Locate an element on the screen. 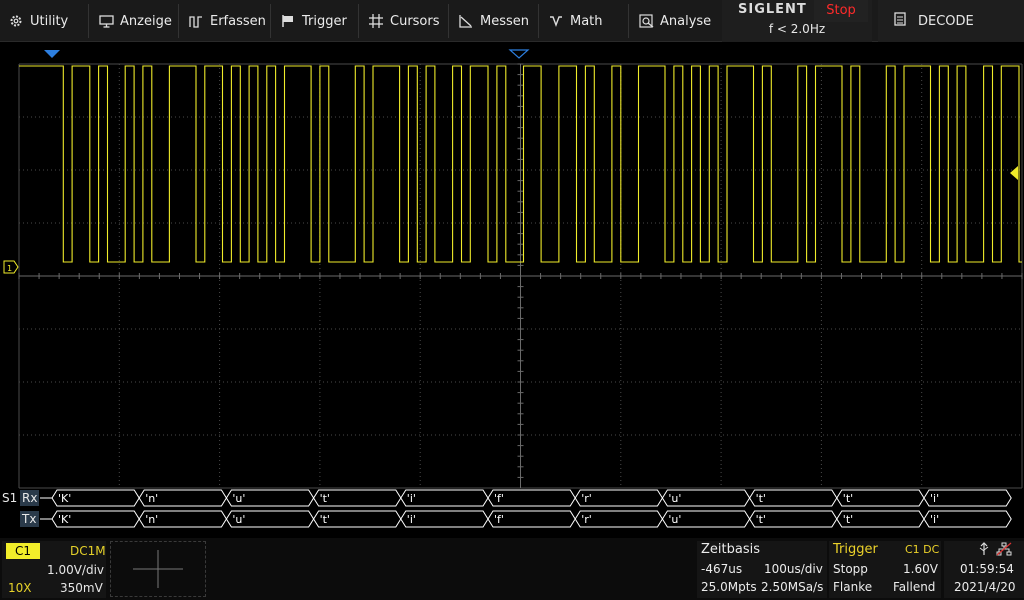 This screenshot has height=600, width=1024. menu-display: Anzeige is located at coordinates (135, 21).